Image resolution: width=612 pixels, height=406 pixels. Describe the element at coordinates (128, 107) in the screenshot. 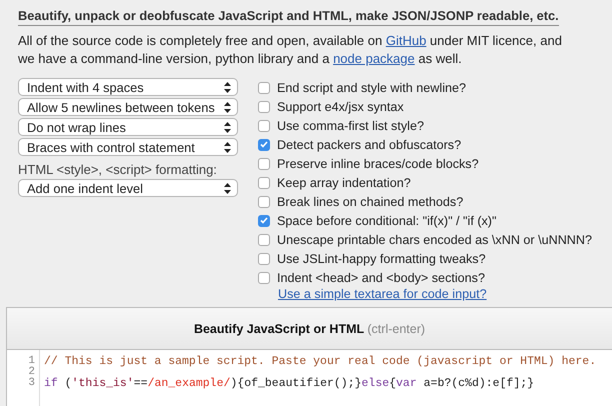

I see `dropdown-select: Allow 5 newlines between tokens` at that location.